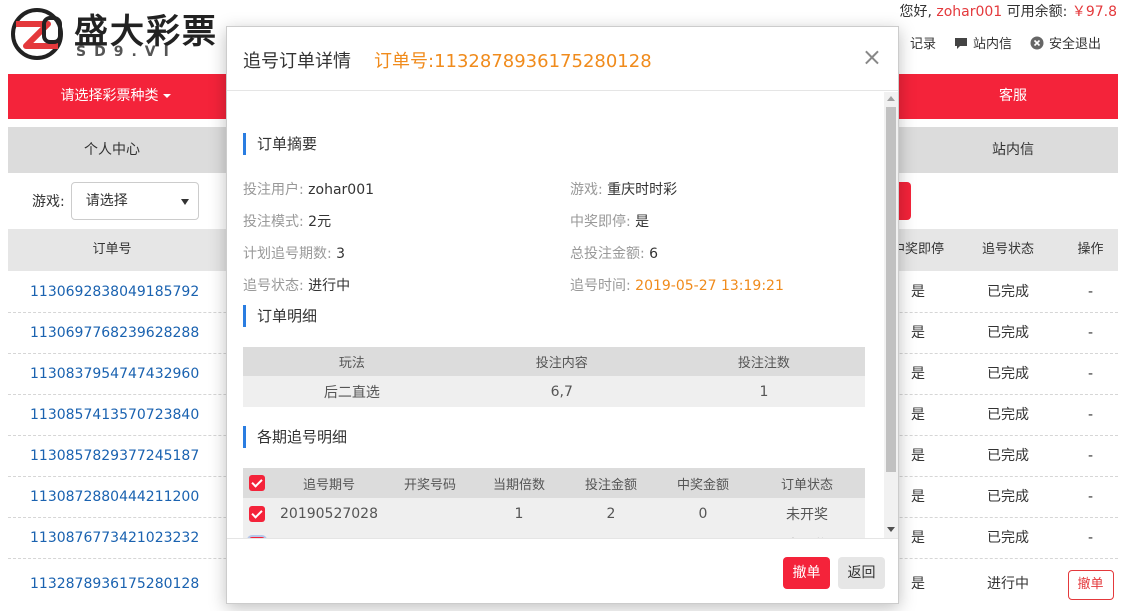  I want to click on info-time-label: 追号时间:, so click(600, 286).